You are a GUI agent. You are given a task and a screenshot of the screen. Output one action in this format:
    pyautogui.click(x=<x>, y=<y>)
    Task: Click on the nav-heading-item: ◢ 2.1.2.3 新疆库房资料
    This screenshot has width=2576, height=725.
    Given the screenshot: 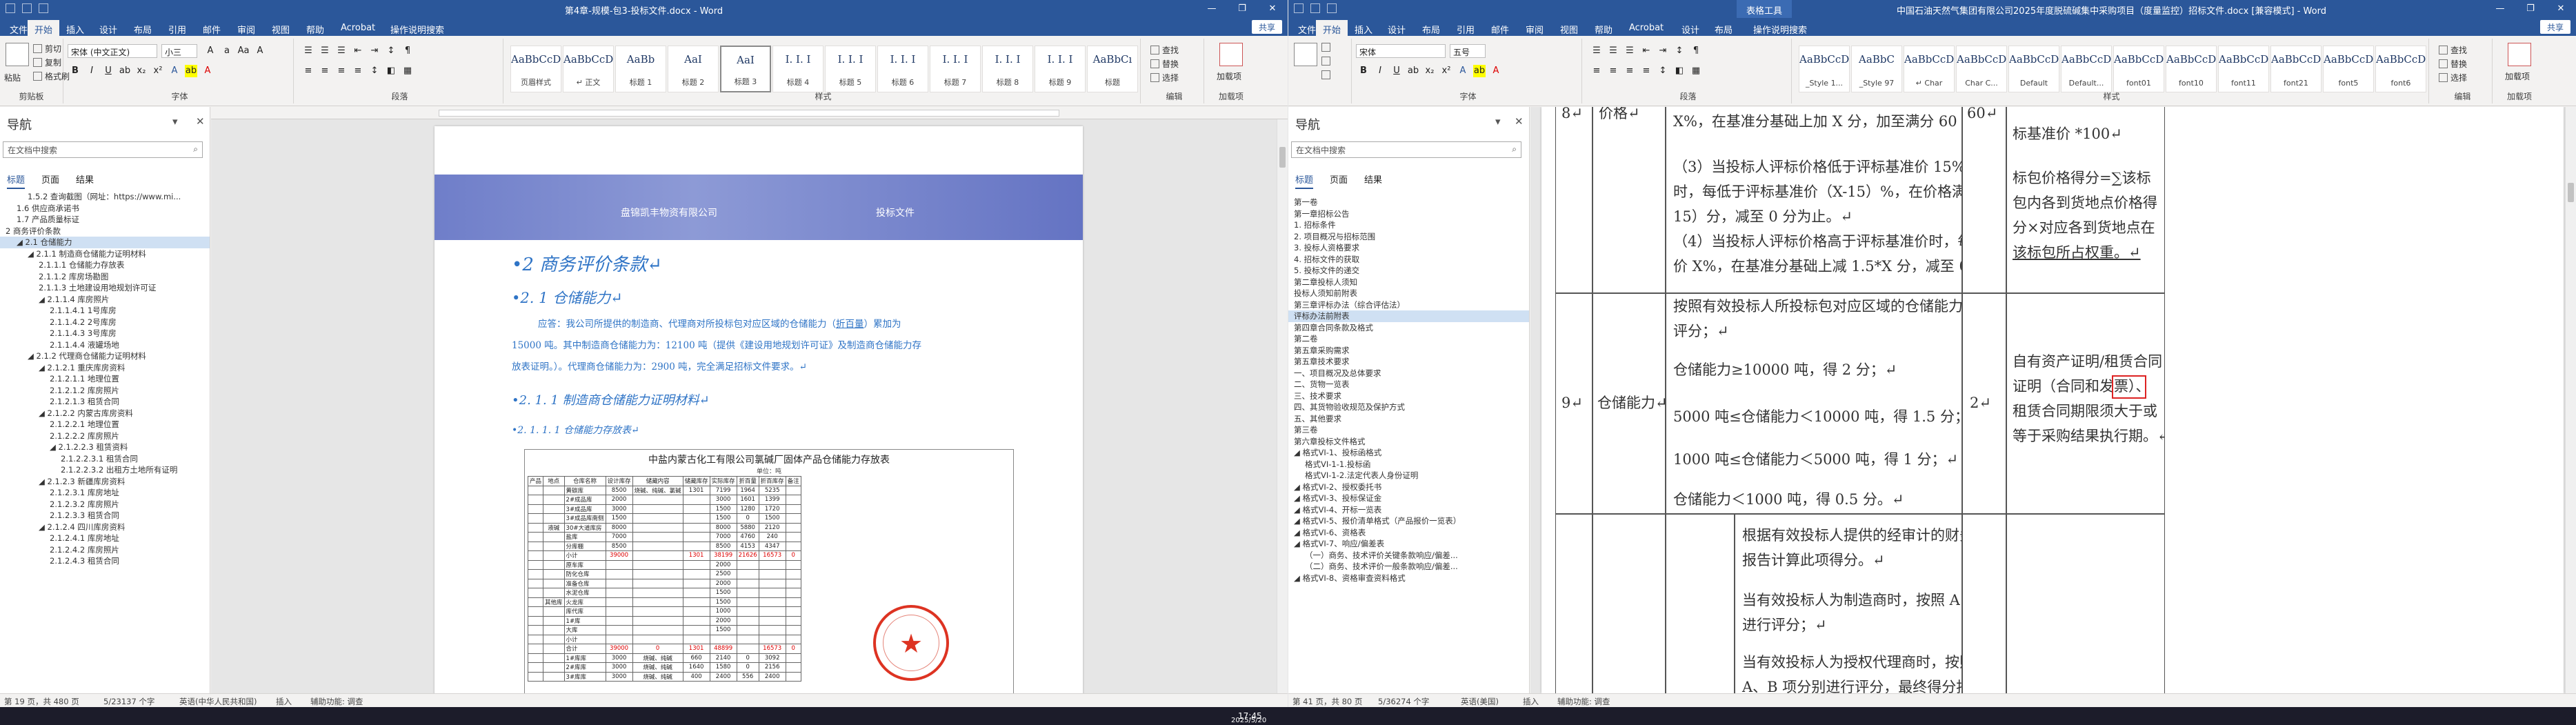 What is the action you would take?
    pyautogui.click(x=105, y=482)
    